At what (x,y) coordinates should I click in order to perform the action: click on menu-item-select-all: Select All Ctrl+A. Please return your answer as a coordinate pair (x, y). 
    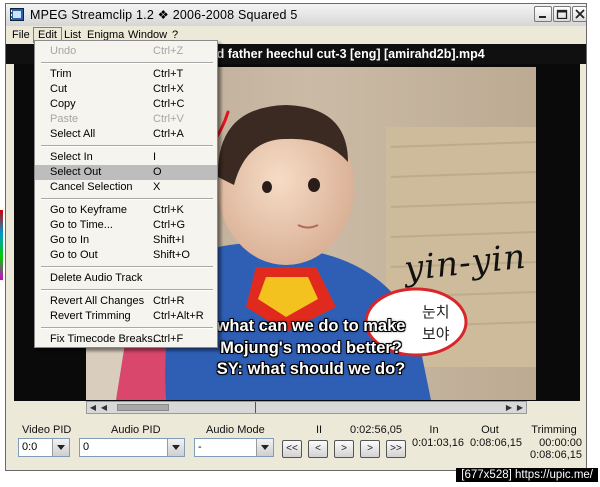
    Looking at the image, I should click on (126, 134).